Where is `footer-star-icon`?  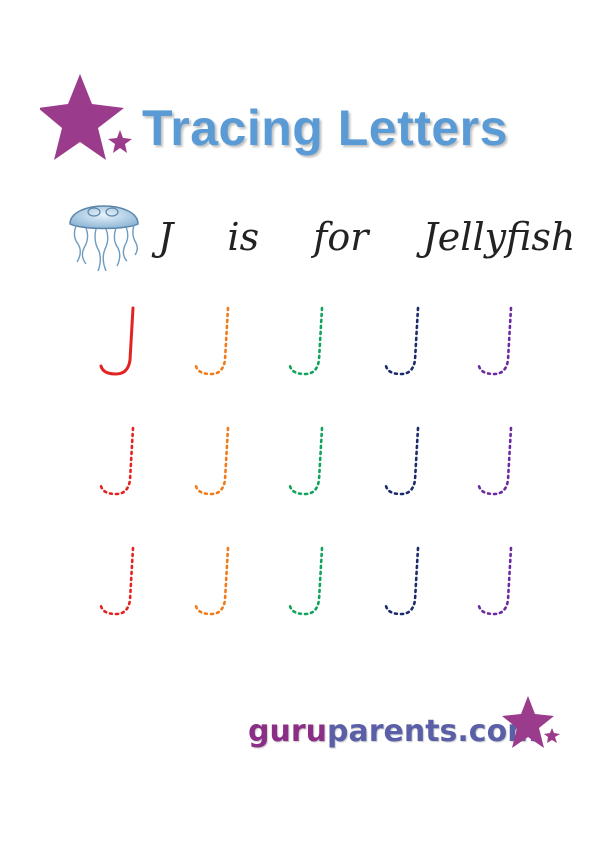 footer-star-icon is located at coordinates (531, 722).